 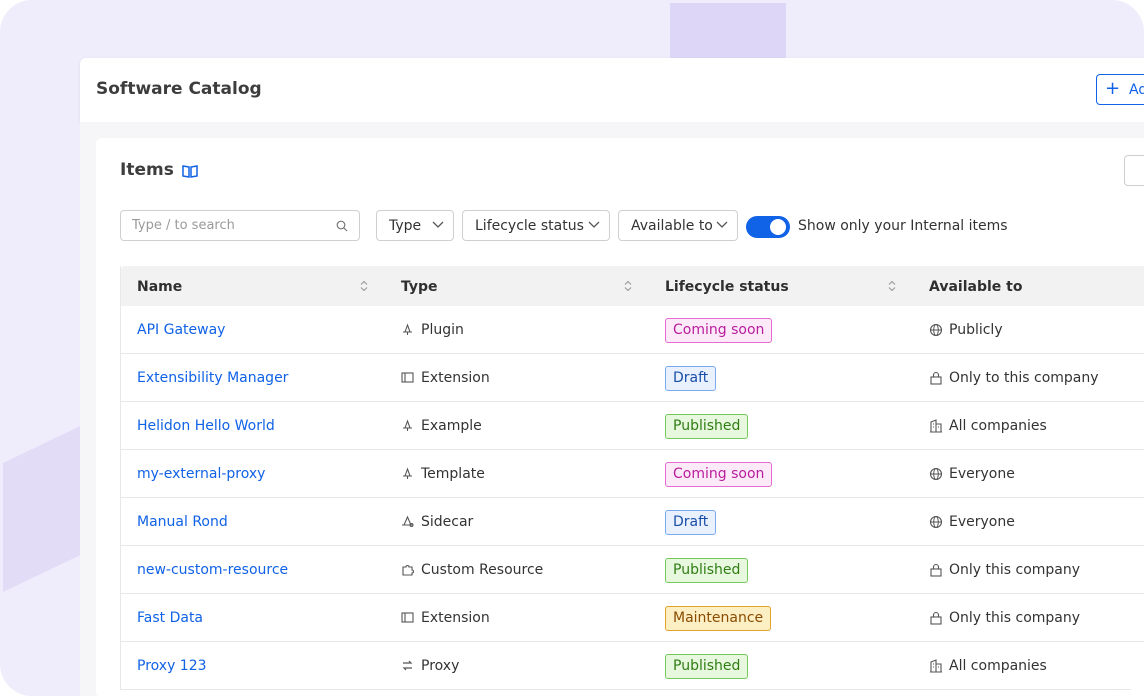 What do you see at coordinates (451, 426) in the screenshot?
I see `item-type-label: Example` at bounding box center [451, 426].